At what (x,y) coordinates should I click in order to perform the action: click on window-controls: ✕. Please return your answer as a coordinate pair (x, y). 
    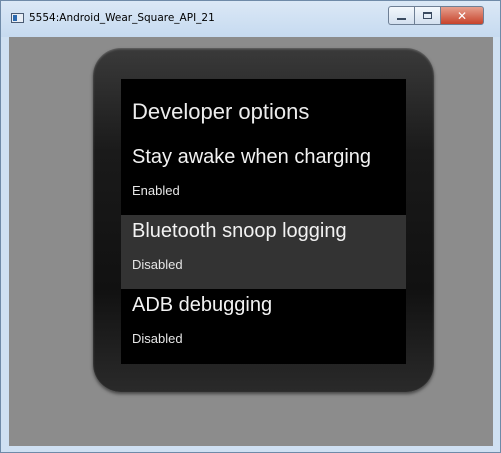
    Looking at the image, I should click on (436, 16).